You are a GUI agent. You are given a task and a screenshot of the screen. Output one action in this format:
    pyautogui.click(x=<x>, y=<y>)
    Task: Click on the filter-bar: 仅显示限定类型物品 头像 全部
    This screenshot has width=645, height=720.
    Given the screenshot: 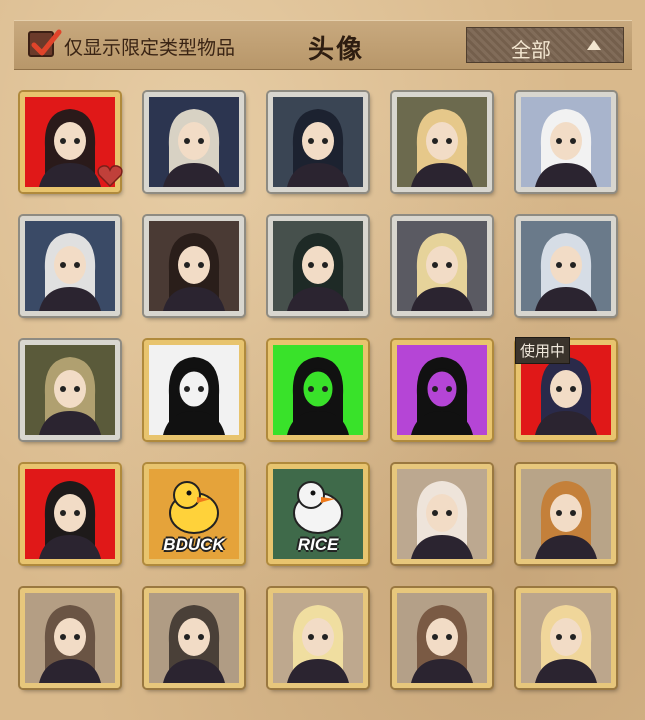 What is the action you would take?
    pyautogui.click(x=323, y=45)
    